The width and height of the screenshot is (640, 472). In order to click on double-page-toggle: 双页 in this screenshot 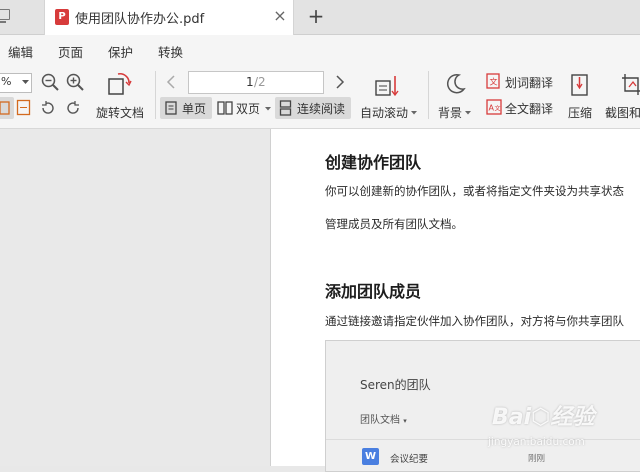, I will do `click(244, 108)`.